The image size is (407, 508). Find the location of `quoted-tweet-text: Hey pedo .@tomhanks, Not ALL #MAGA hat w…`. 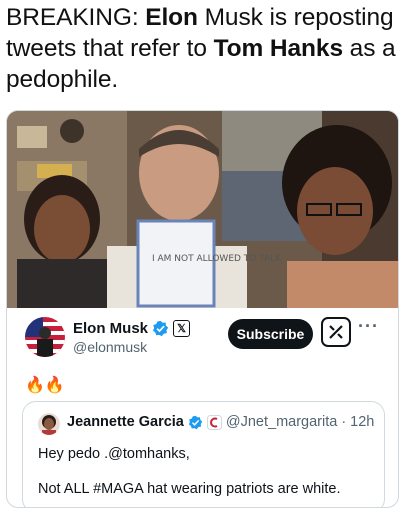

quoted-tweet-text: Hey pedo .@tomhanks, Not ALL #MAGA hat w… is located at coordinates (189, 475).